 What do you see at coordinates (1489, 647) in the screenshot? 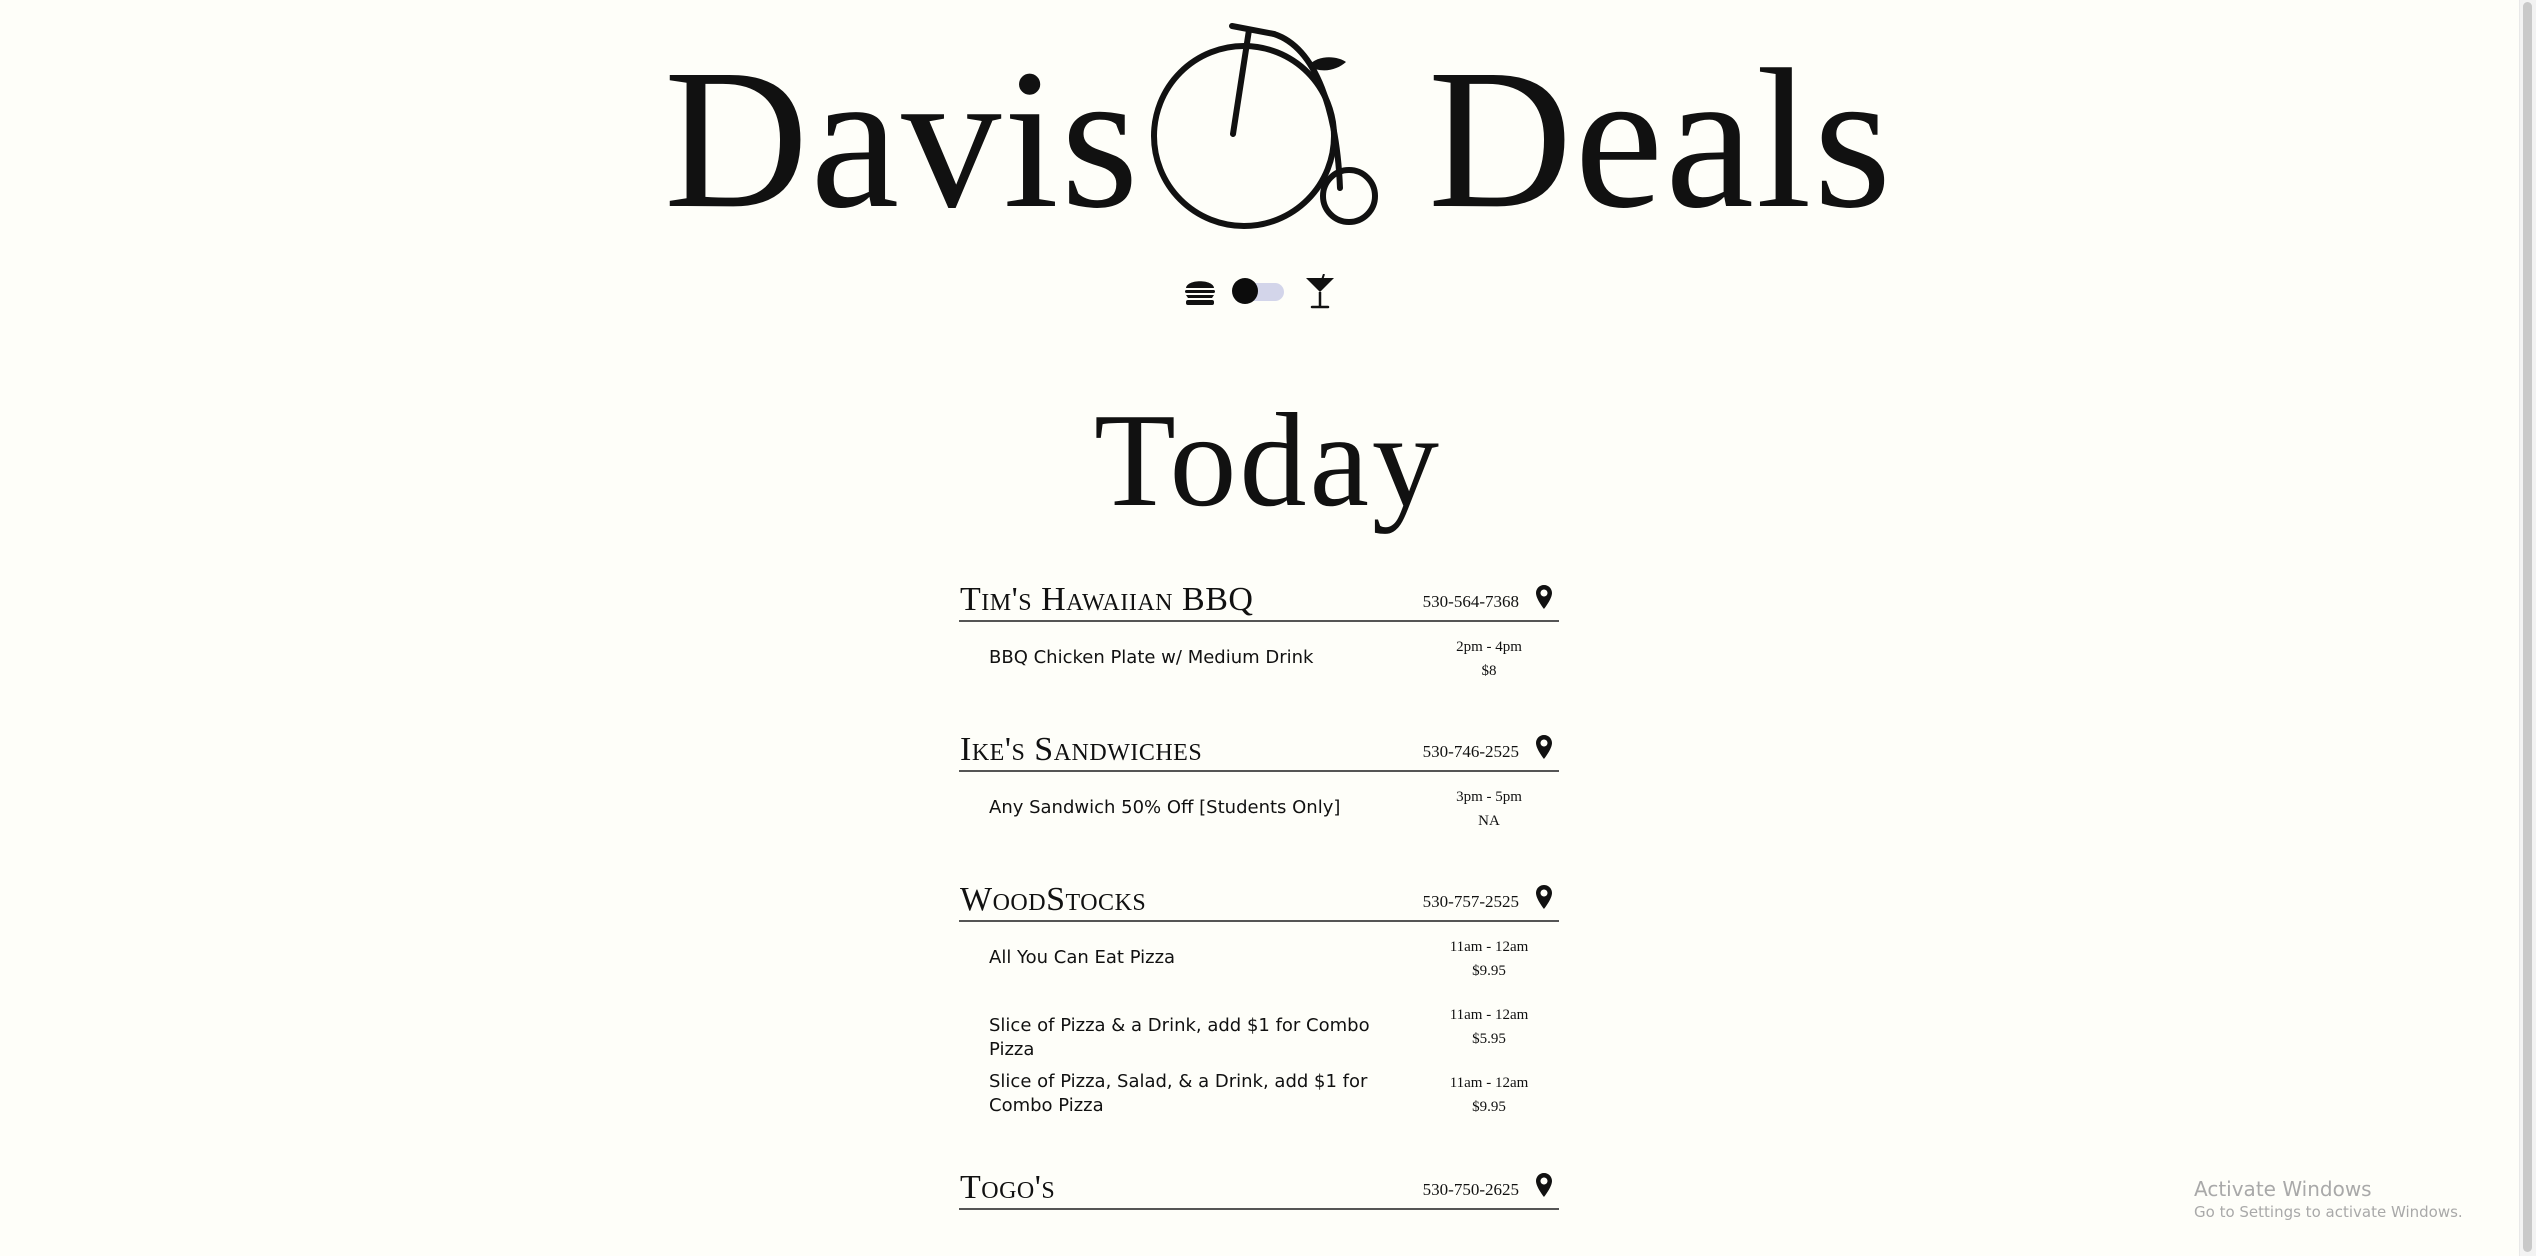
I see `deal-time: 2pm - 4pm` at bounding box center [1489, 647].